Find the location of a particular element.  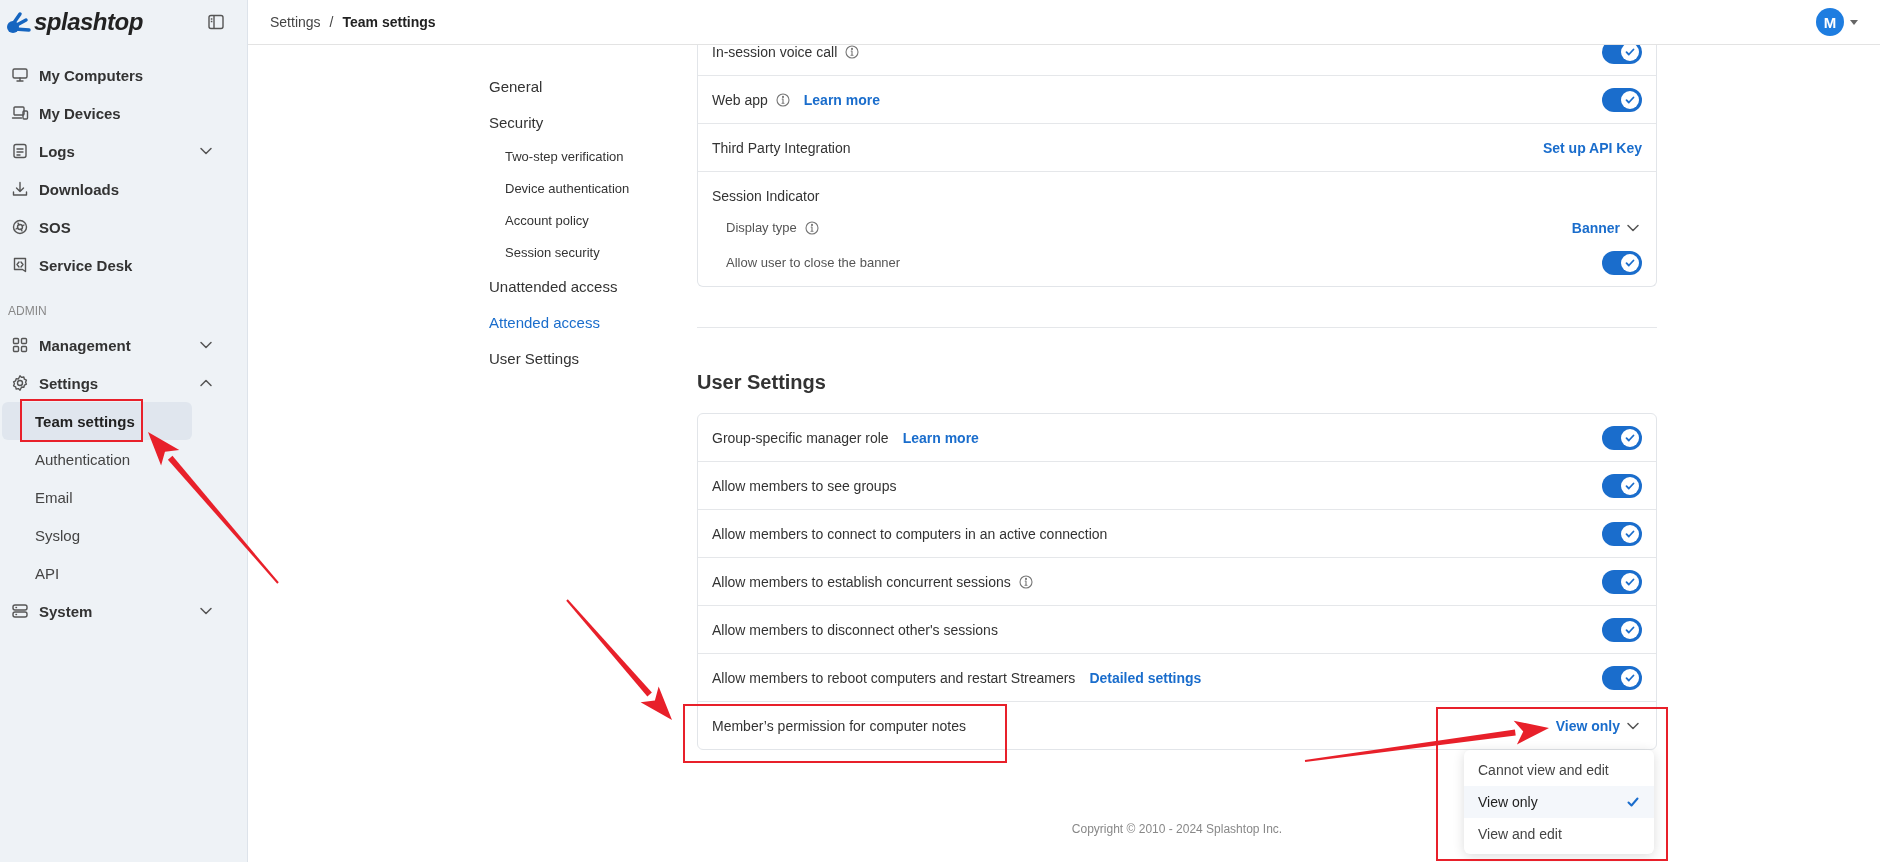

service-desk-icon is located at coordinates (20, 265).